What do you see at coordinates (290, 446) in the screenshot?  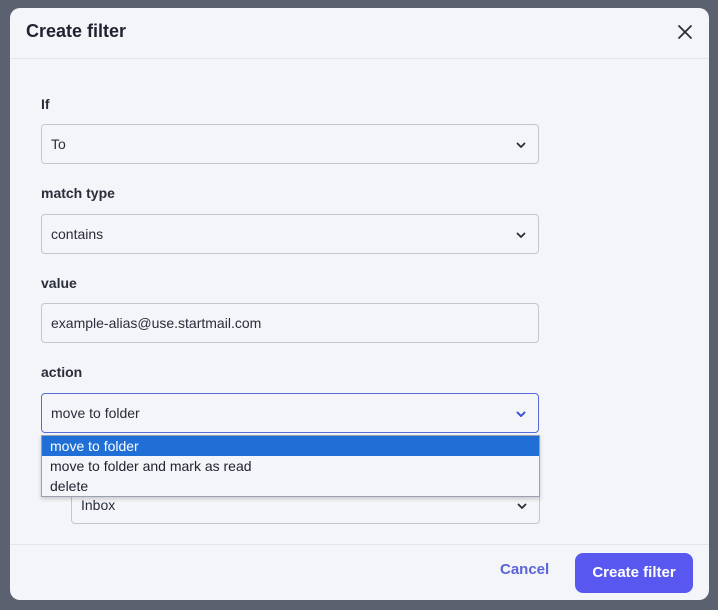 I see `action-option-move-to-folder: move to folder` at bounding box center [290, 446].